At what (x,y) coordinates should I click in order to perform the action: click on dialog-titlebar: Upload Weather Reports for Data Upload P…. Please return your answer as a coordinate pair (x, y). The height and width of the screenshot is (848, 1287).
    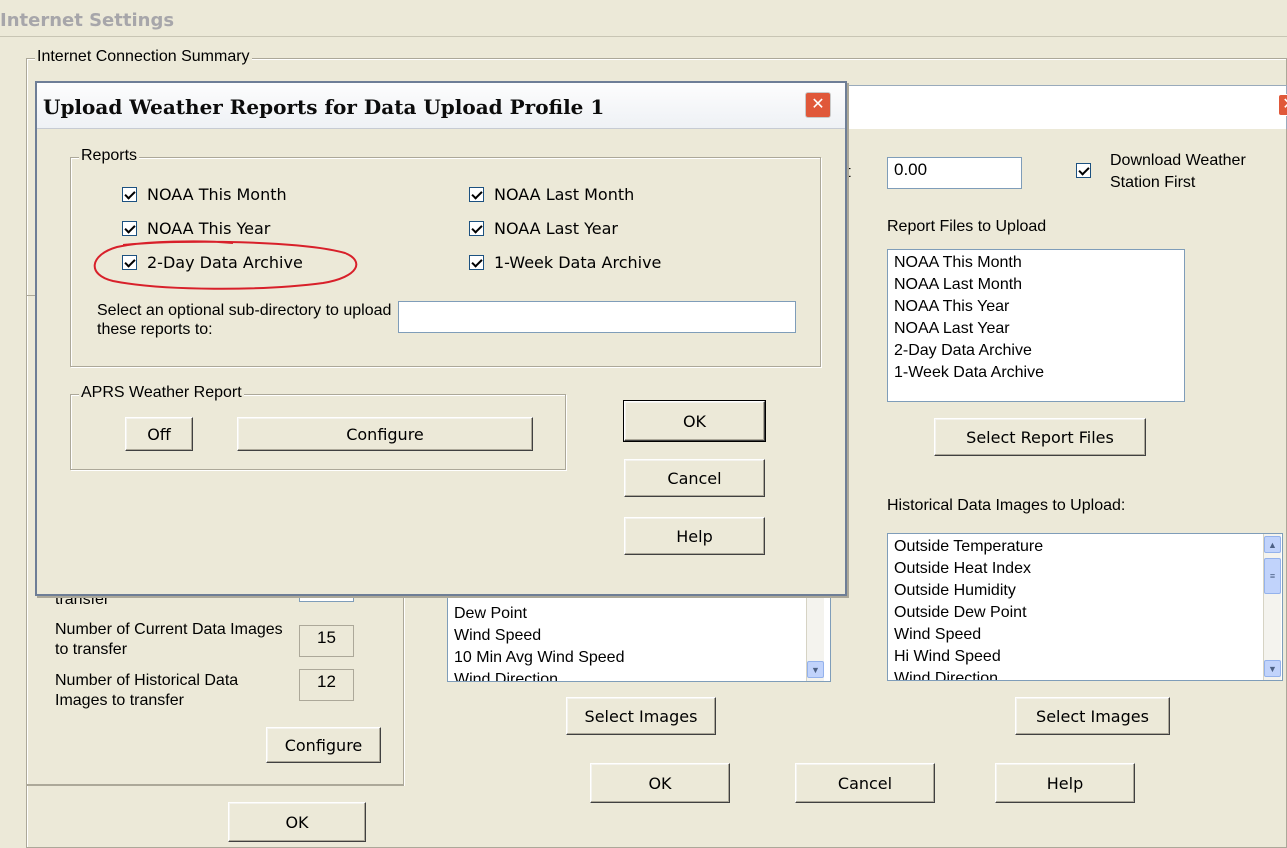
    Looking at the image, I should click on (441, 106).